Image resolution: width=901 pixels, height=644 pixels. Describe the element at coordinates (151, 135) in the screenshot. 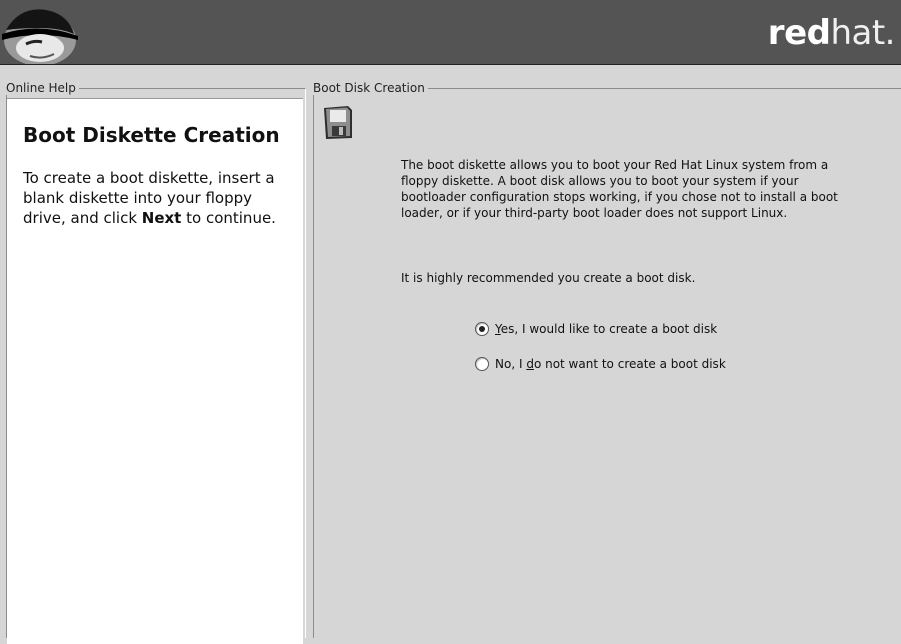

I see `help-title: Boot Diskette Creation` at that location.